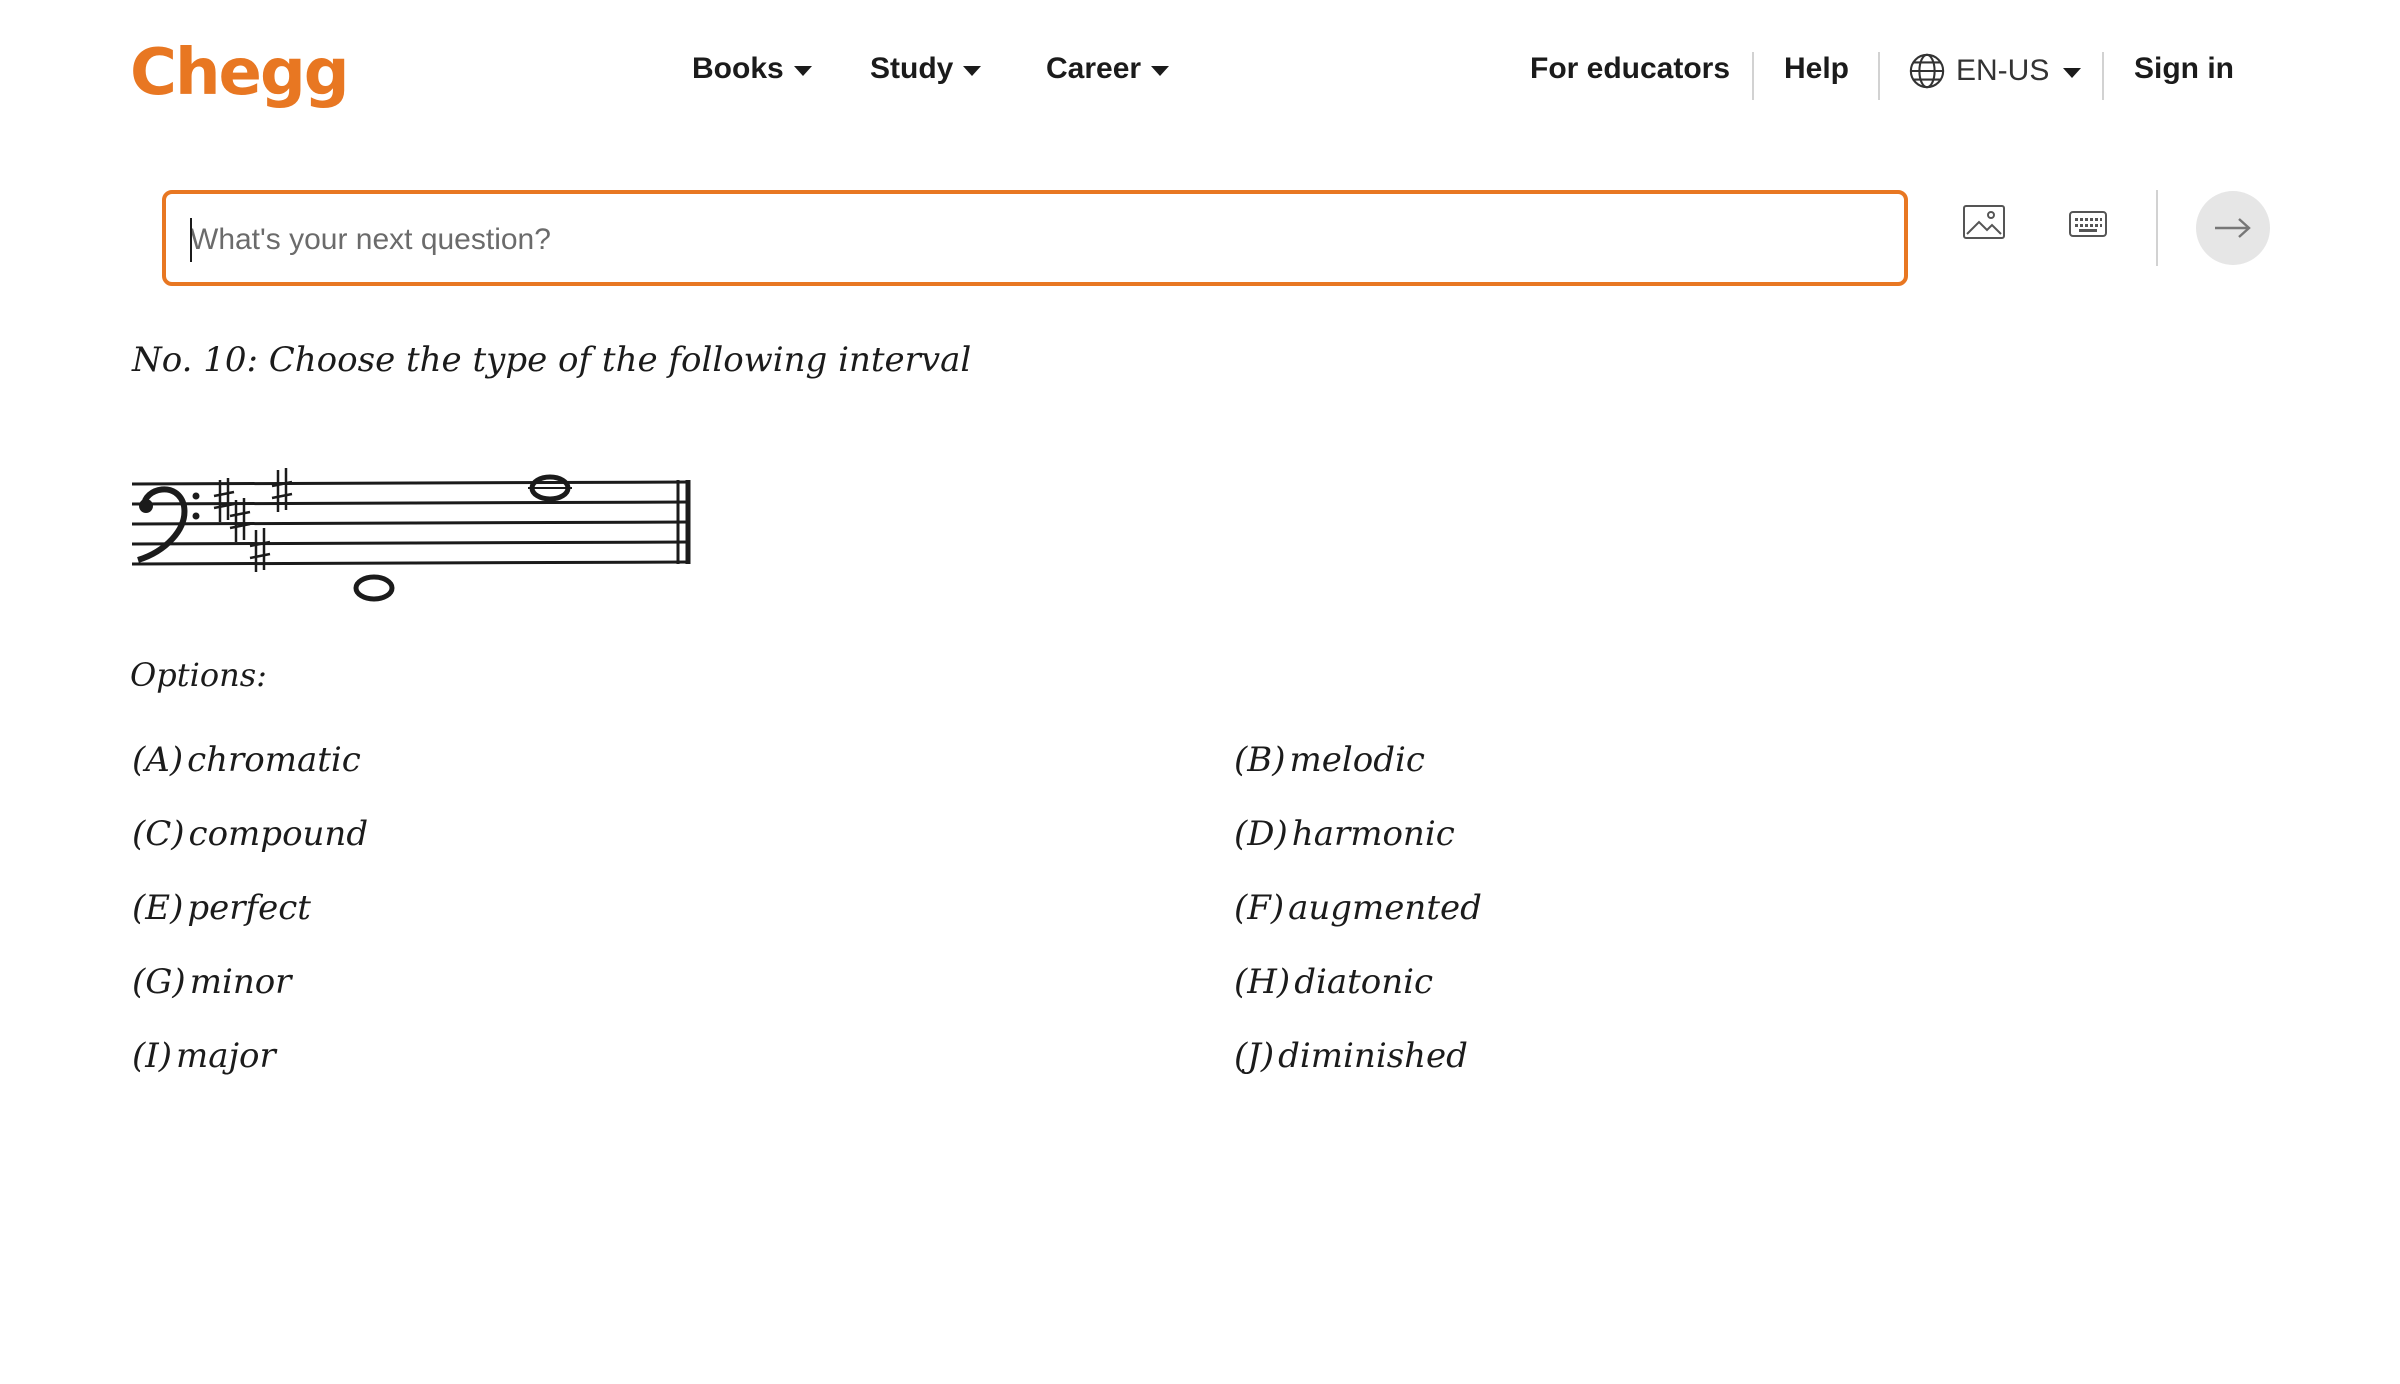  I want to click on option-e: (E) perfect, so click(221, 908).